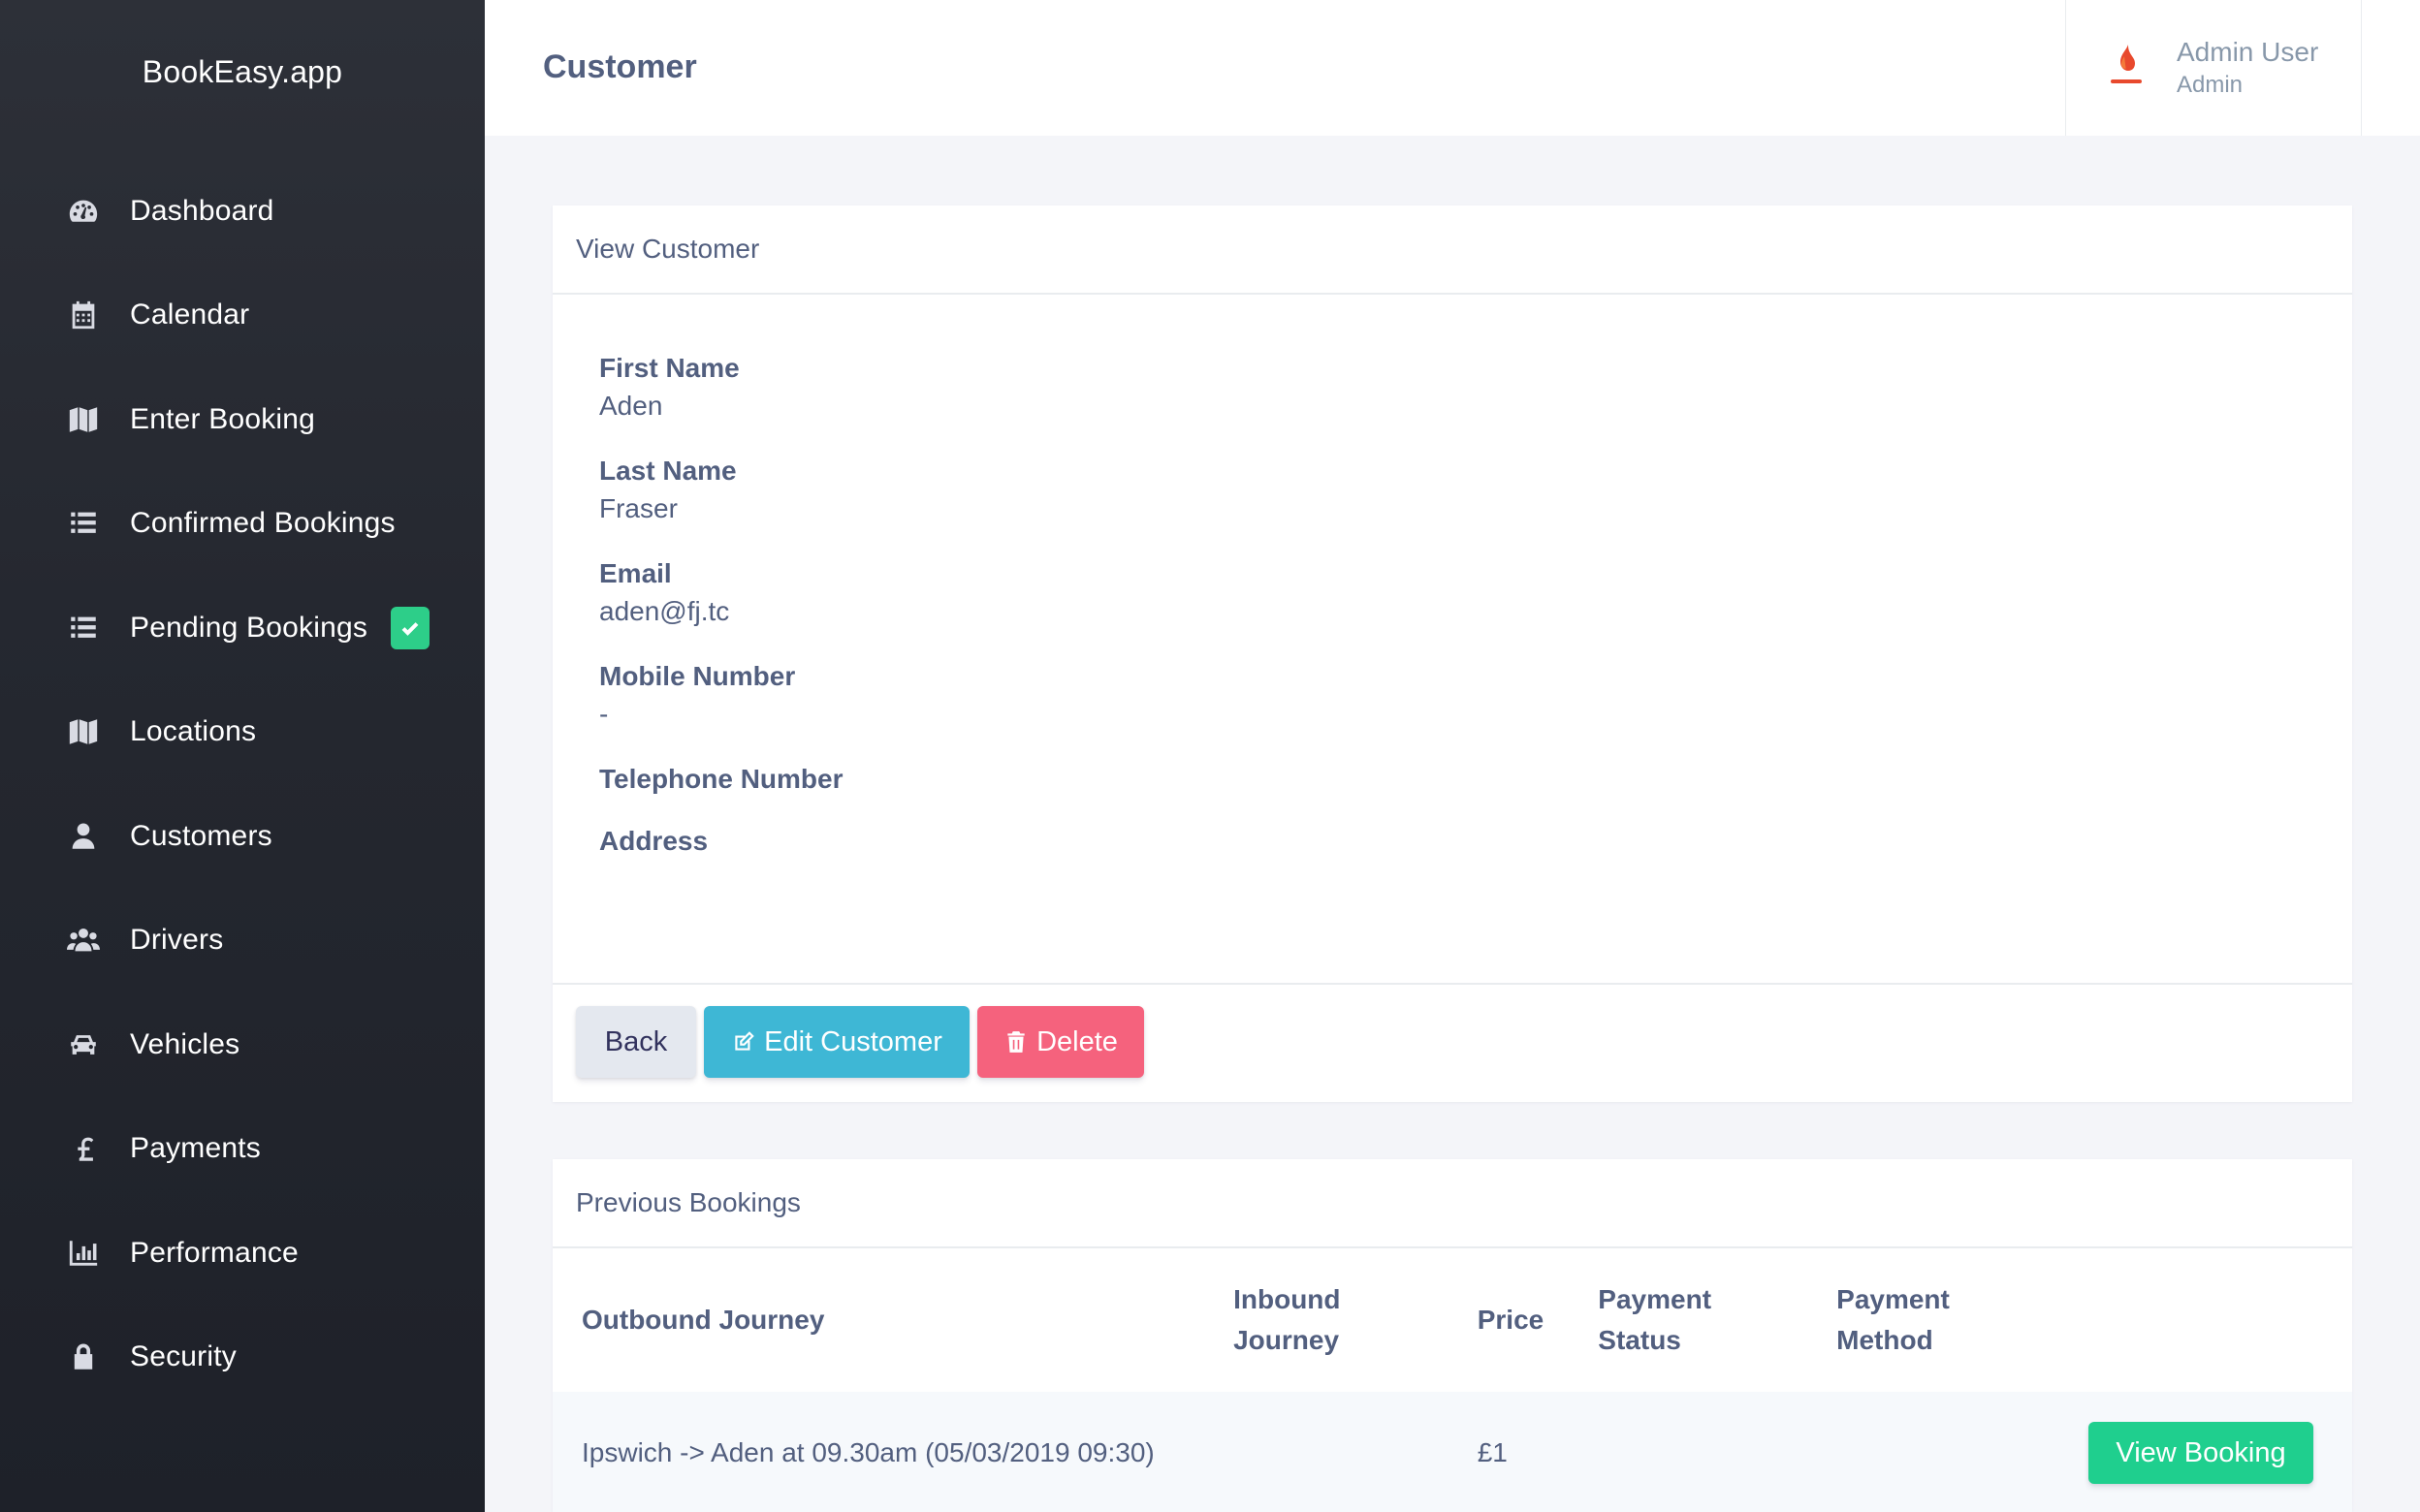 The width and height of the screenshot is (2420, 1512). I want to click on sidebar-item-label: Performance, so click(214, 1252).